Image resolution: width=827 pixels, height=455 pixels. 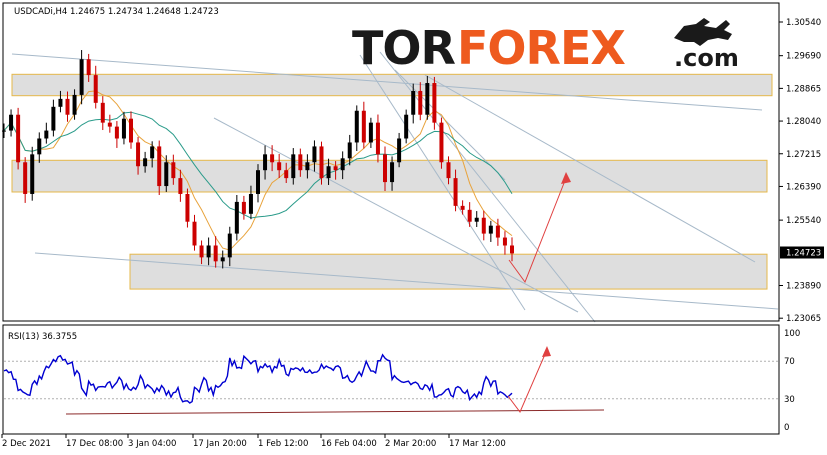 I want to click on time-axis-label: 3 Jan 04:00, so click(x=152, y=444).